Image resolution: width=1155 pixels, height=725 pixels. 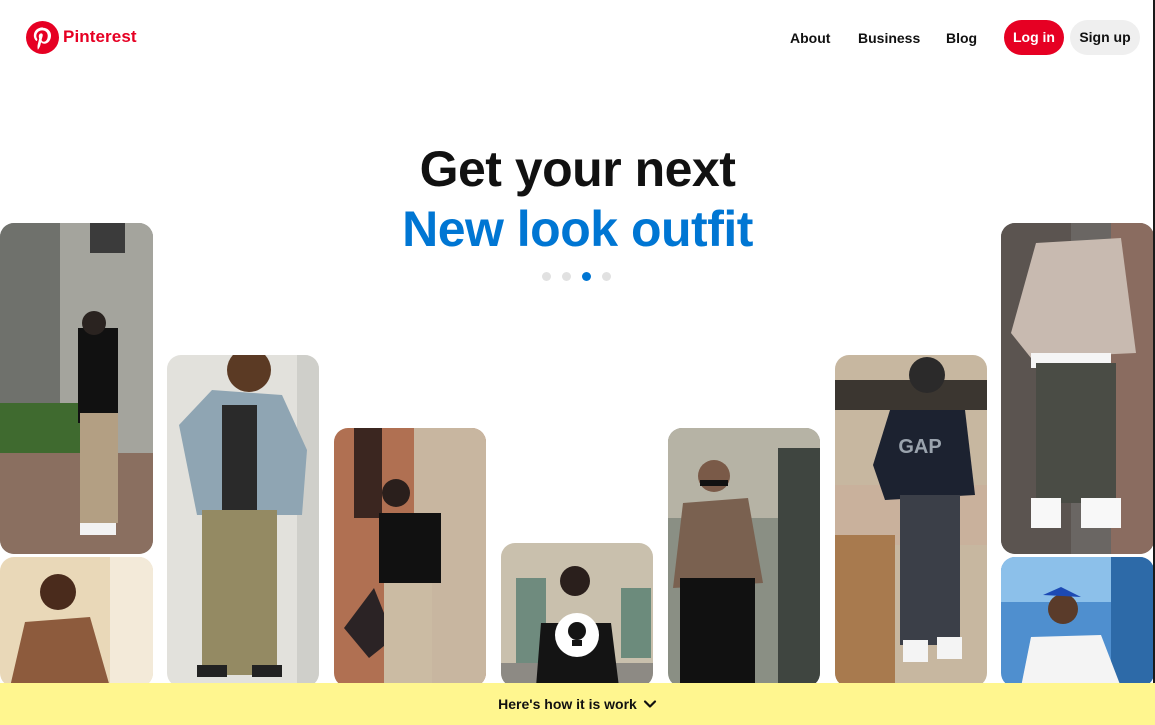 I want to click on hero-title: Get your next, so click(x=577, y=169).